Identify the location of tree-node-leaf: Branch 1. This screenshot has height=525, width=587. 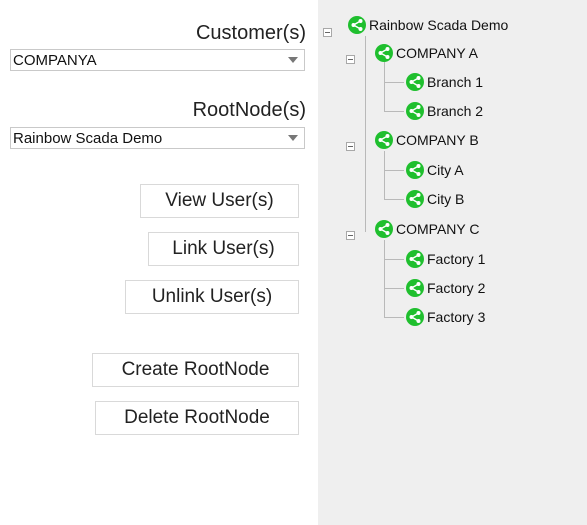
(444, 82).